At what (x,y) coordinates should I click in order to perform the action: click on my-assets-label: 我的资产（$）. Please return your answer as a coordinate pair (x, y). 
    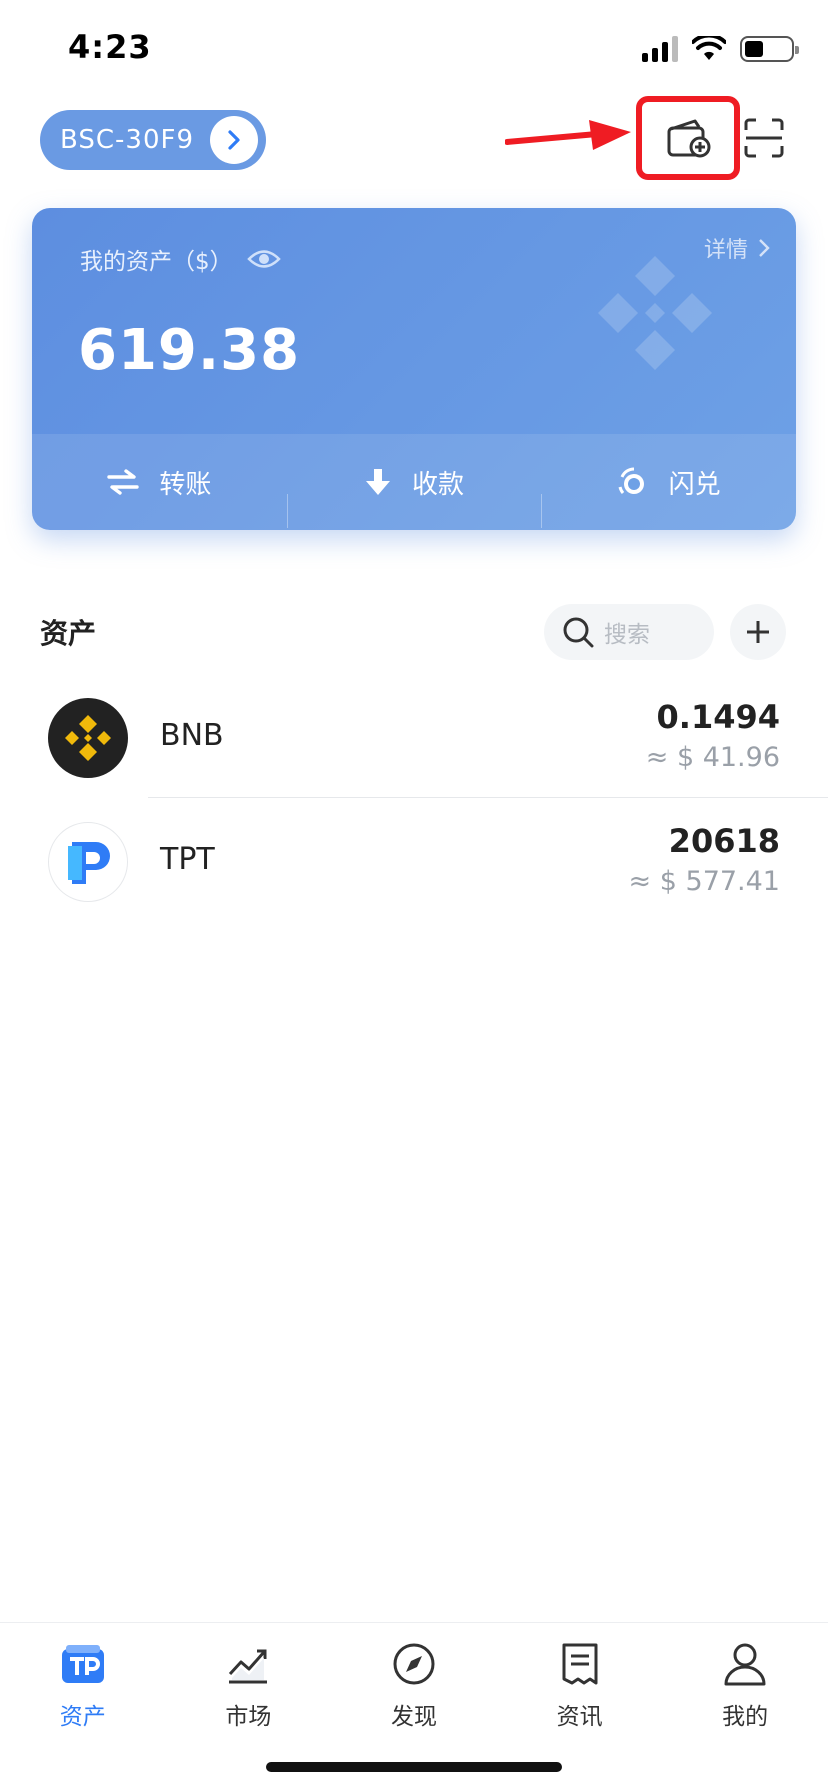
    Looking at the image, I should click on (180, 259).